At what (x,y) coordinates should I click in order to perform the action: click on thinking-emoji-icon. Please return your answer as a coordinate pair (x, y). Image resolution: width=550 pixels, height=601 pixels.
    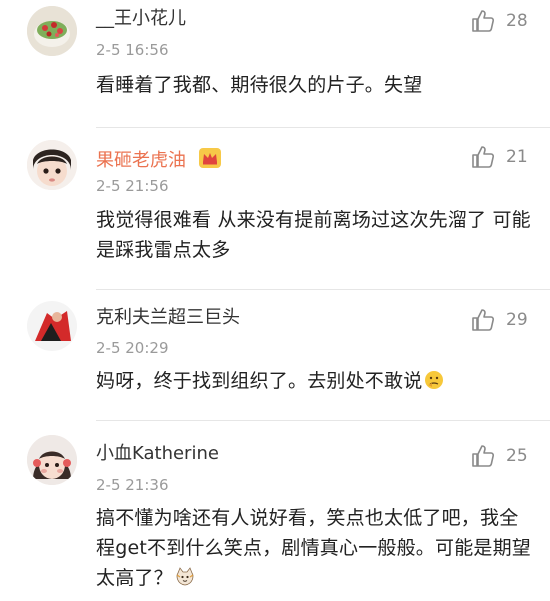
    Looking at the image, I should click on (434, 379).